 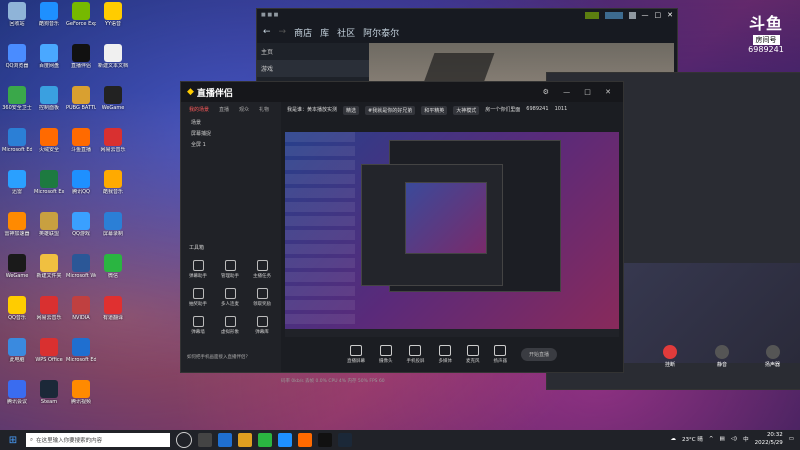 What do you see at coordinates (49, 182) in the screenshot?
I see `desktop-icon: Microsoft Excel 2010` at bounding box center [49, 182].